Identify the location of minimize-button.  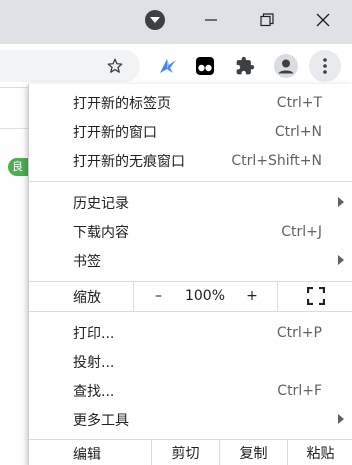
(211, 20).